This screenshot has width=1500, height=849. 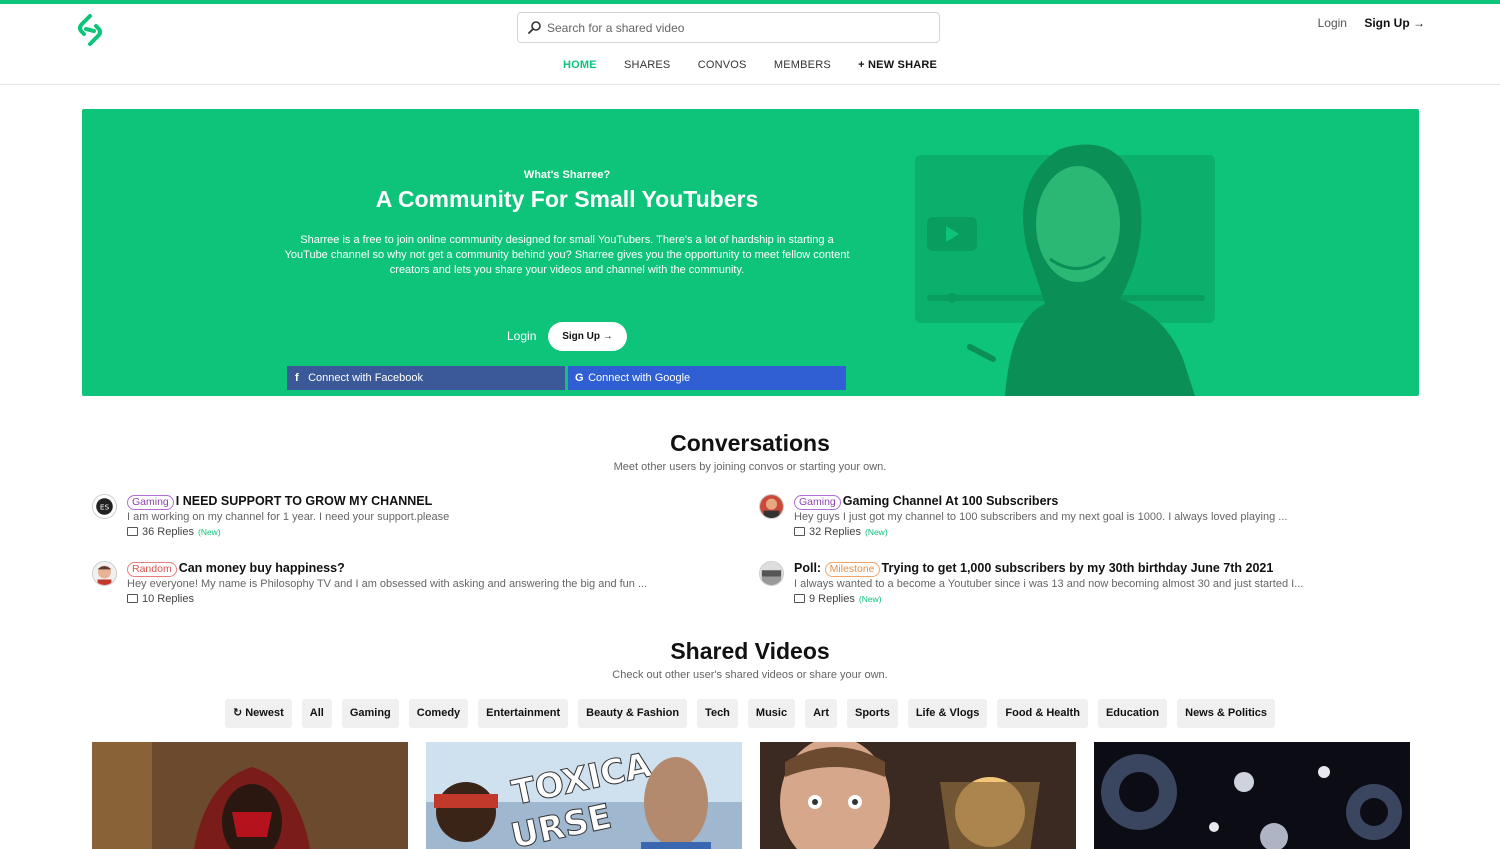 I want to click on convo-title: I NEED SUPPORT TO GROW MY CHANNEL, so click(x=304, y=501).